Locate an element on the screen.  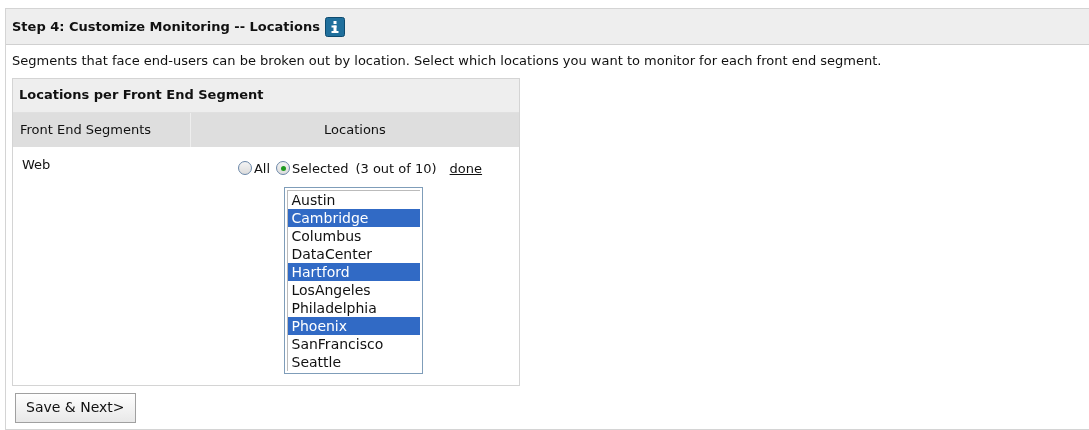
description: Segments that face end-users can be broken out by location. Select which locations you want to monitor for each front end segment. is located at coordinates (447, 61).